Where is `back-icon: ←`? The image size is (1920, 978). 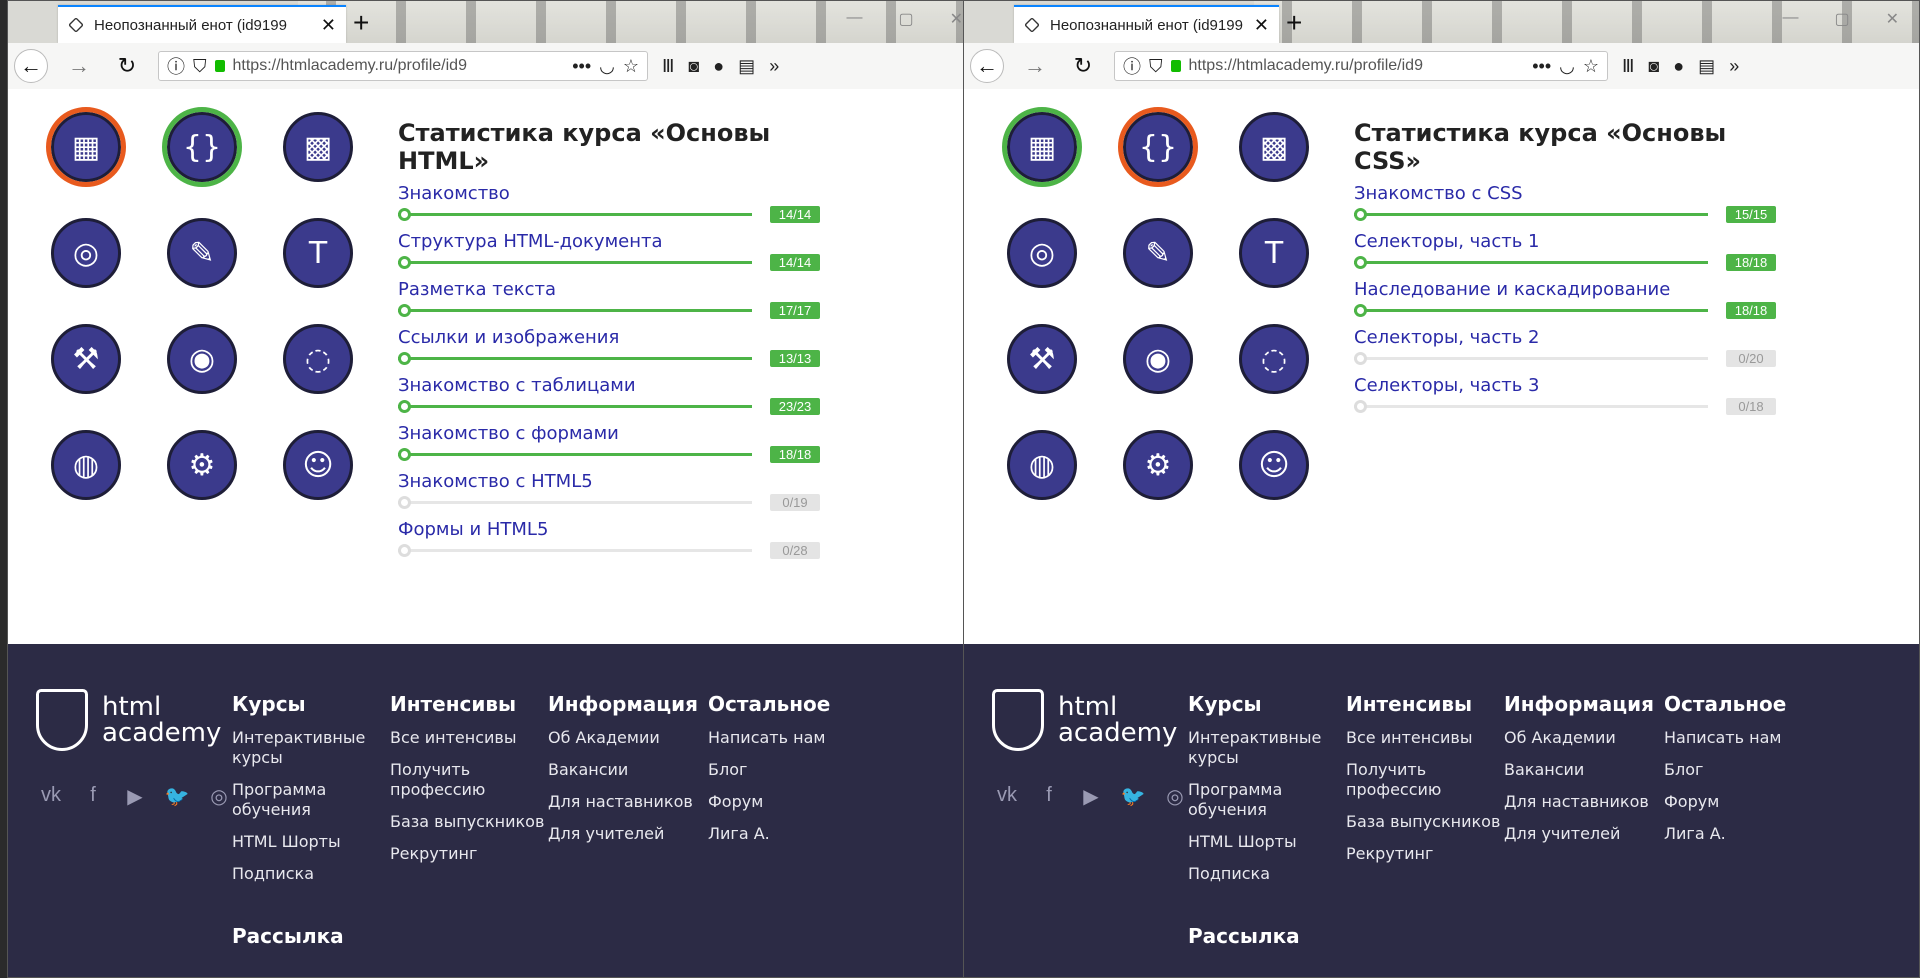 back-icon: ← is located at coordinates (31, 66).